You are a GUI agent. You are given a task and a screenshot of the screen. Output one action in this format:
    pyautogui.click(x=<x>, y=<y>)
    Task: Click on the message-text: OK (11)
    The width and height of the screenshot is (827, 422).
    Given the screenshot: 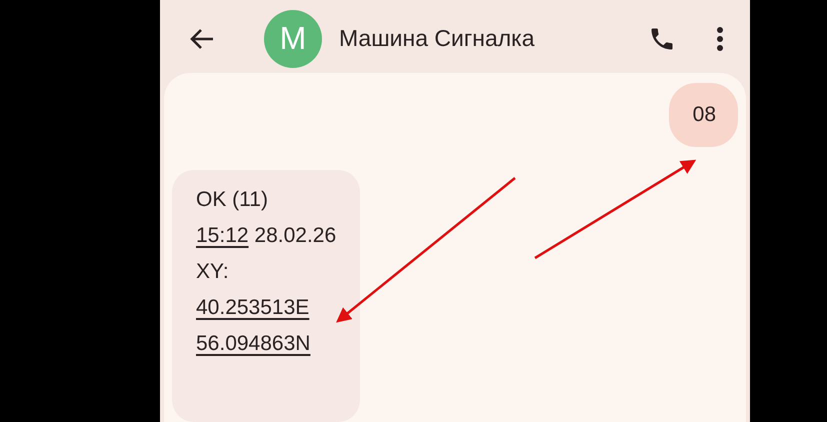 What is the action you would take?
    pyautogui.click(x=232, y=199)
    